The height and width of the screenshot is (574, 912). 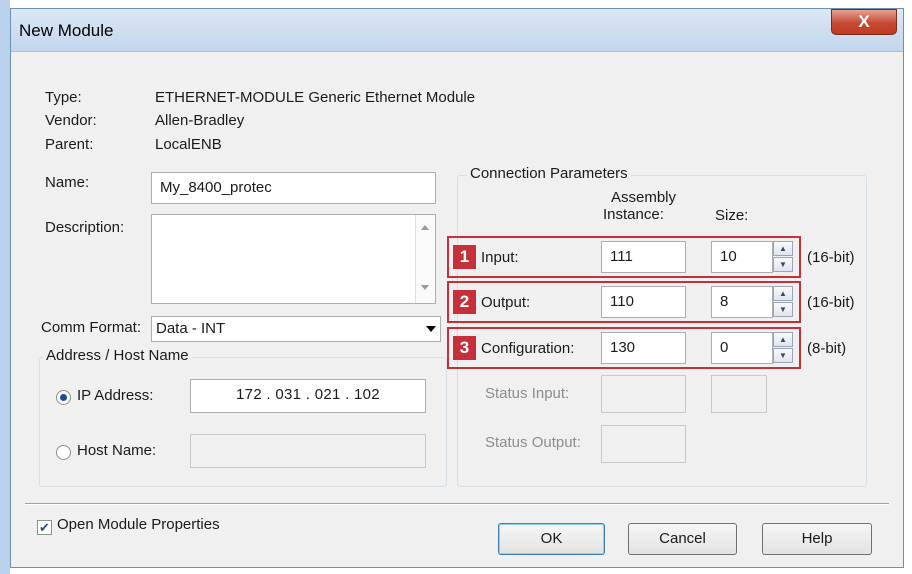 I want to click on configuration-instance-field: 130, so click(x=643, y=348).